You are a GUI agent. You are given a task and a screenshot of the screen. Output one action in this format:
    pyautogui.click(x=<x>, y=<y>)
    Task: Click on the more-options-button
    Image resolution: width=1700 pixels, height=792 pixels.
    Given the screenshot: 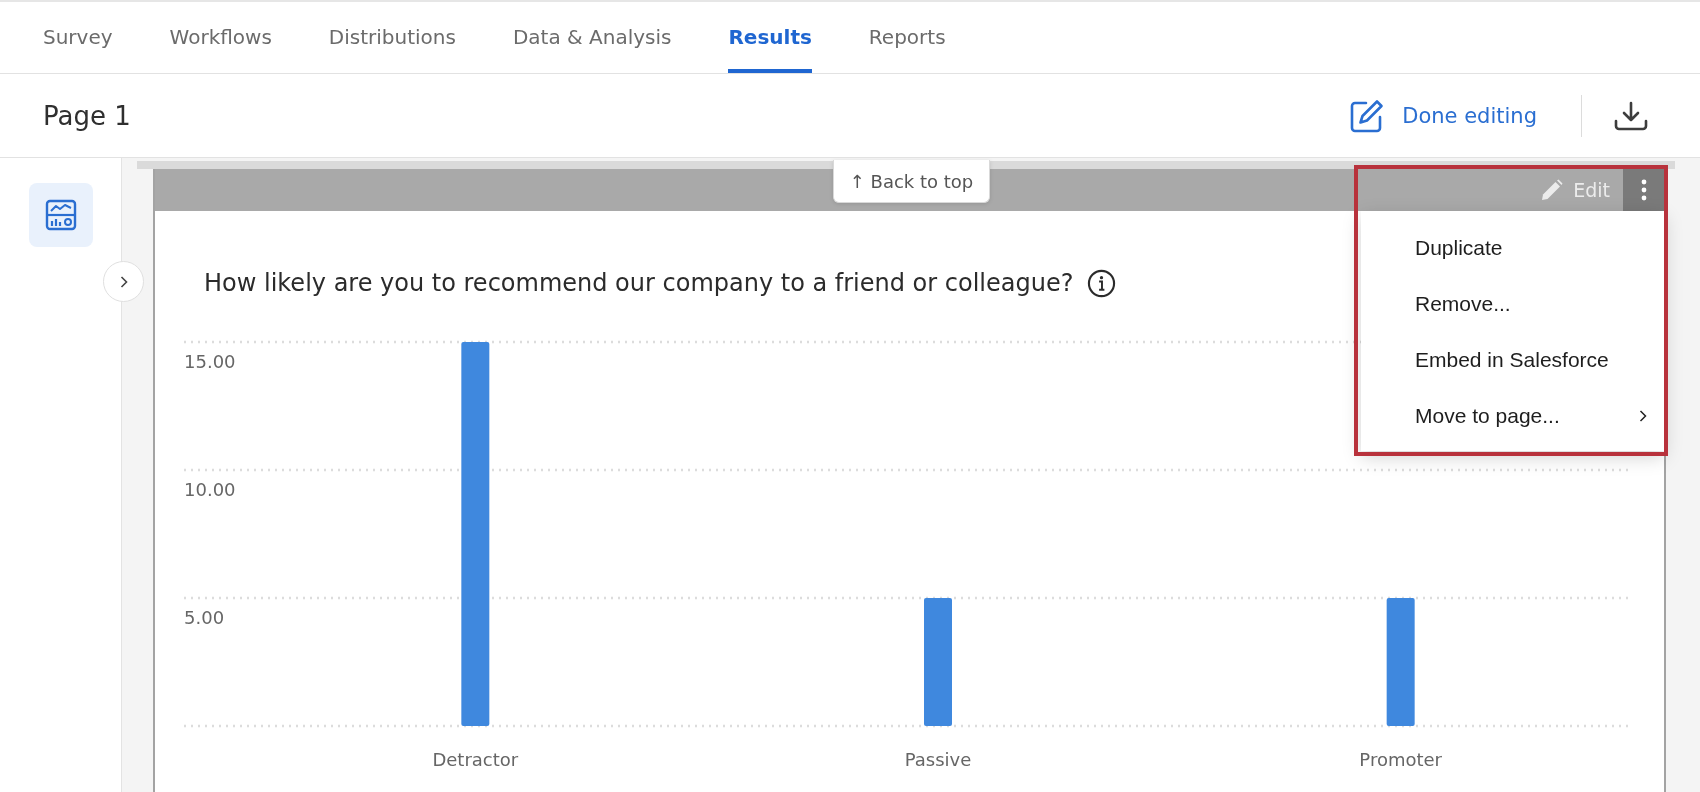 What is the action you would take?
    pyautogui.click(x=1643, y=190)
    